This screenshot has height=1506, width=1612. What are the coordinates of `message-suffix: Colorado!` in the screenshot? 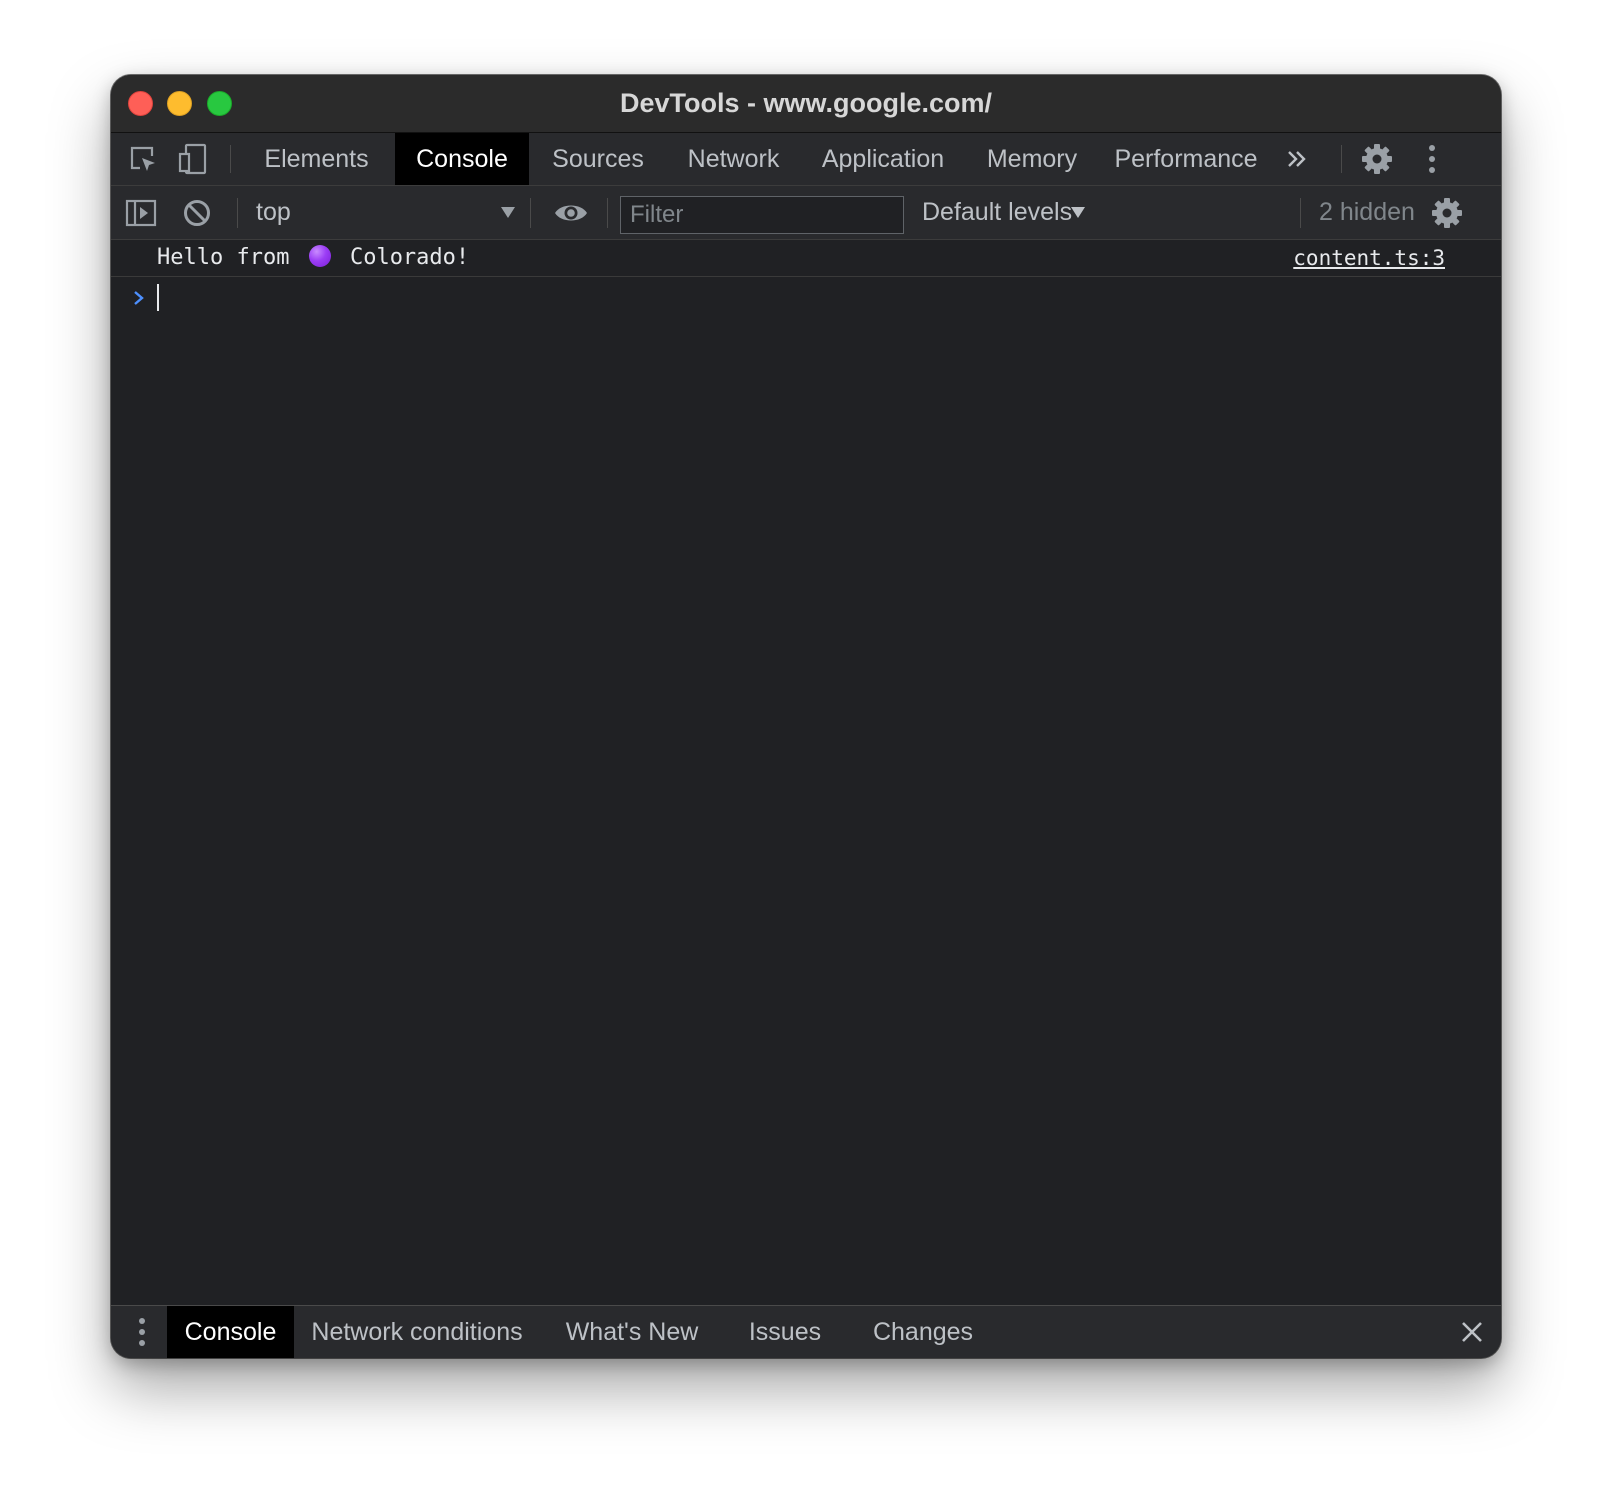 It's located at (409, 257).